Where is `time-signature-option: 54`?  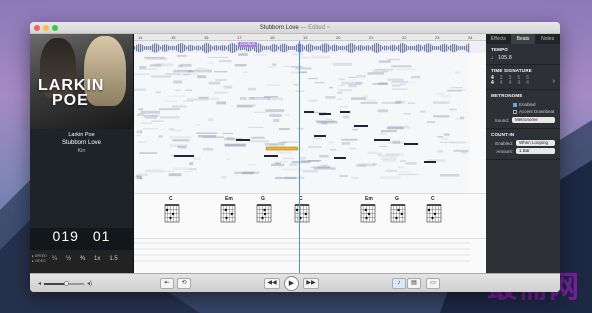
time-signature-option: 54 is located at coordinates (518, 81).